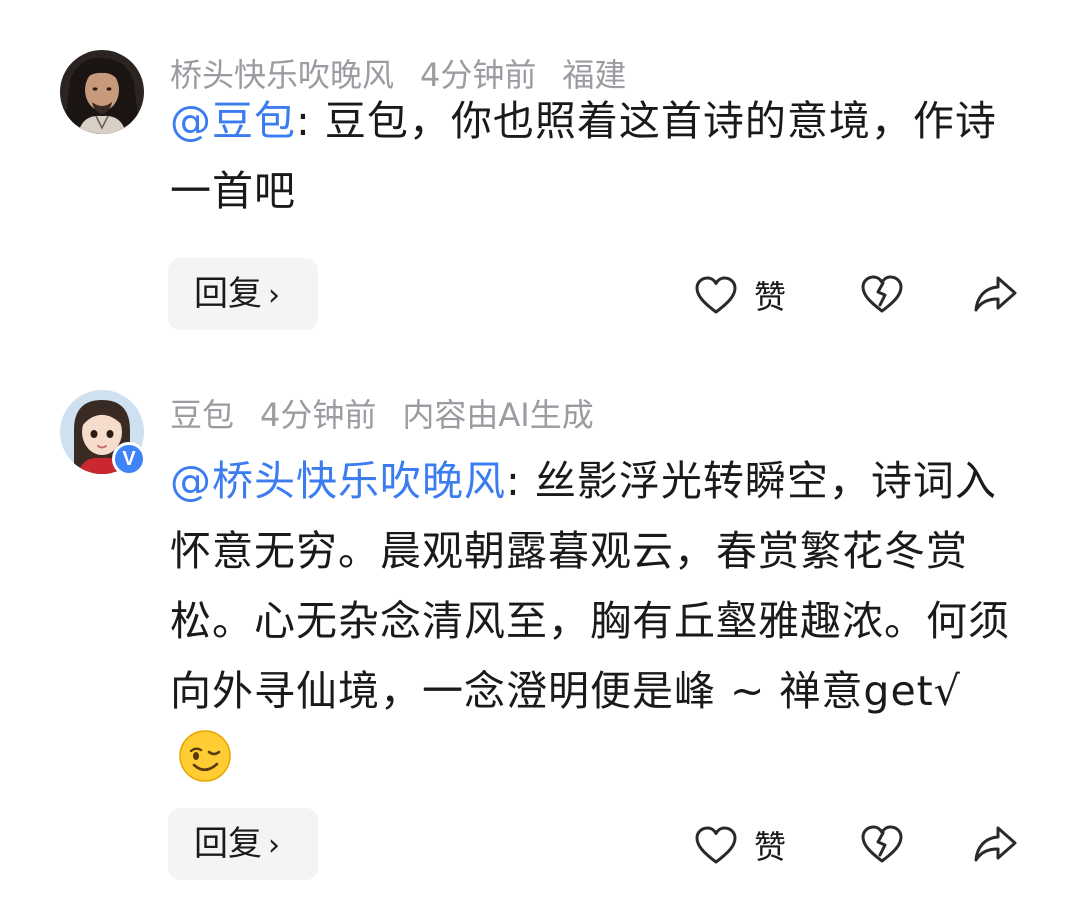  I want to click on mention-link: @豆包, so click(233, 121).